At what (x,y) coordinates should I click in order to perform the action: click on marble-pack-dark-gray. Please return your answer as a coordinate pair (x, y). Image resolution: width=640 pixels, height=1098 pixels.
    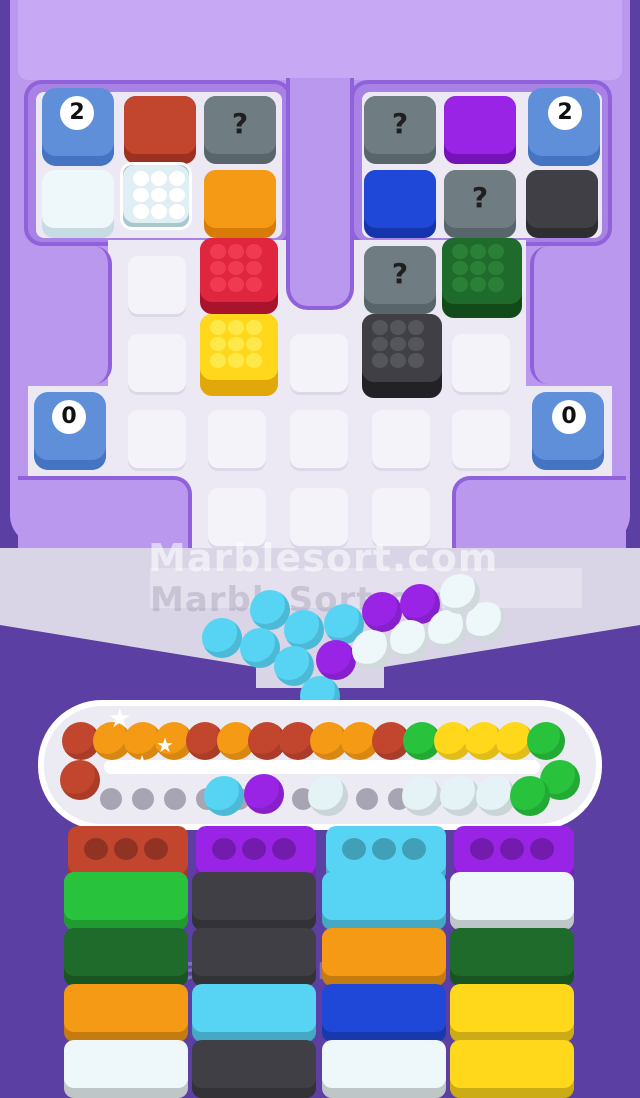
    Looking at the image, I should click on (402, 356).